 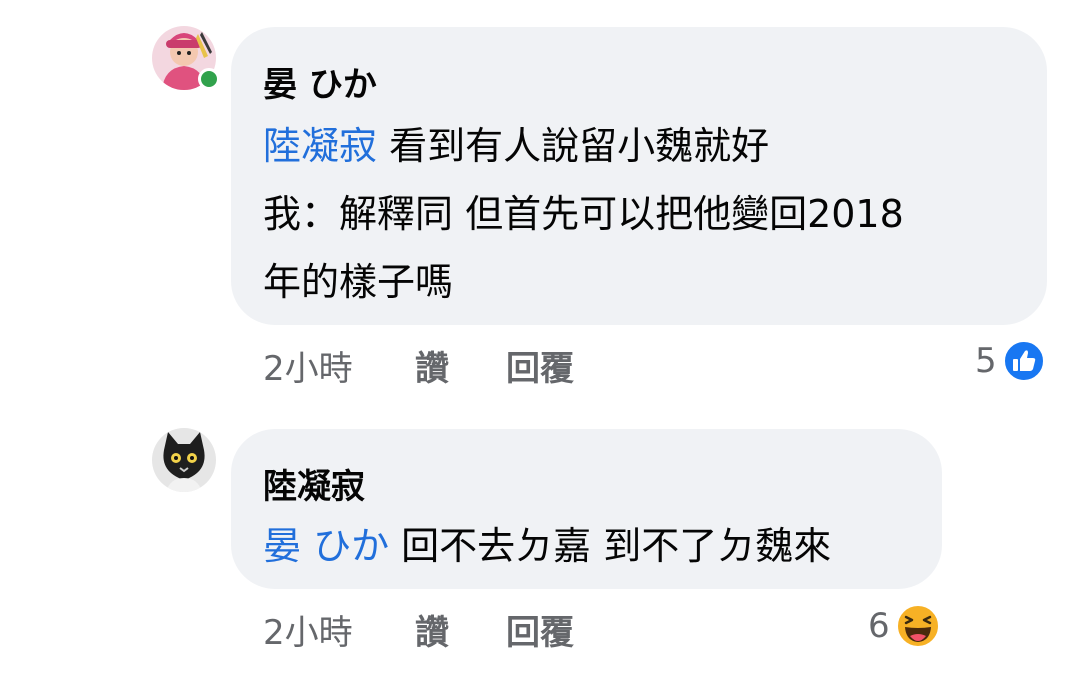 What do you see at coordinates (326, 546) in the screenshot?
I see `mention-link: 晏 ひか` at bounding box center [326, 546].